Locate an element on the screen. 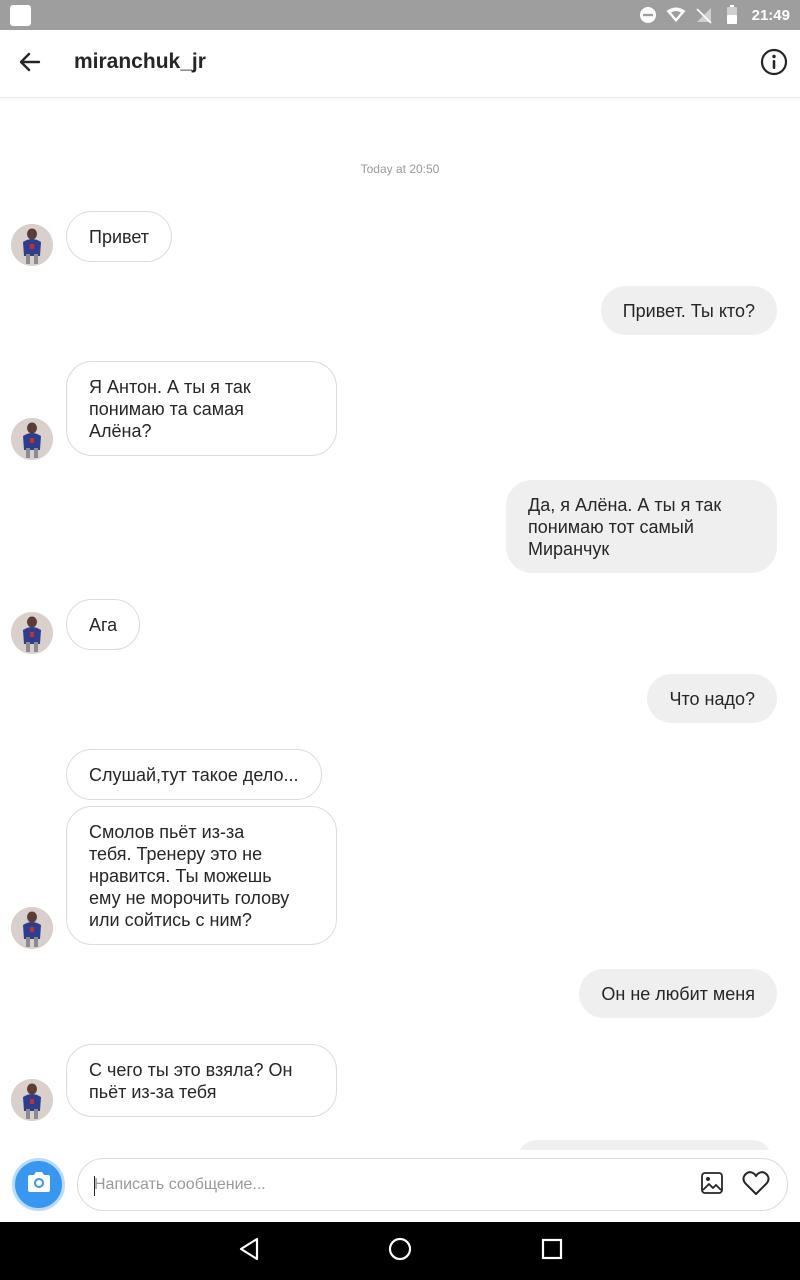 Image resolution: width=800 pixels, height=1280 pixels. recents-square-icon is located at coordinates (552, 1251).